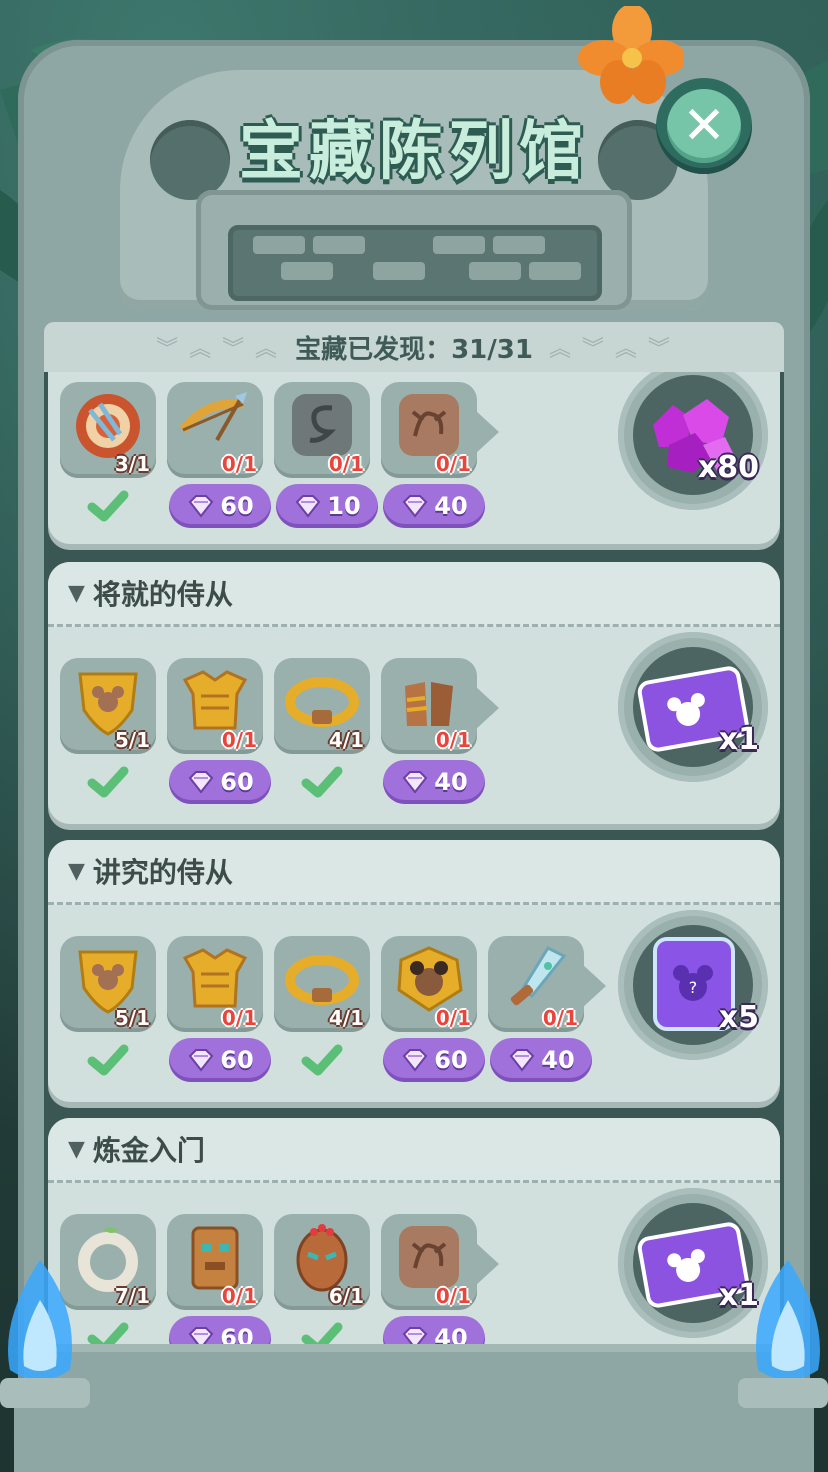 The width and height of the screenshot is (828, 1472). I want to click on reward-quantity: x1, so click(738, 739).